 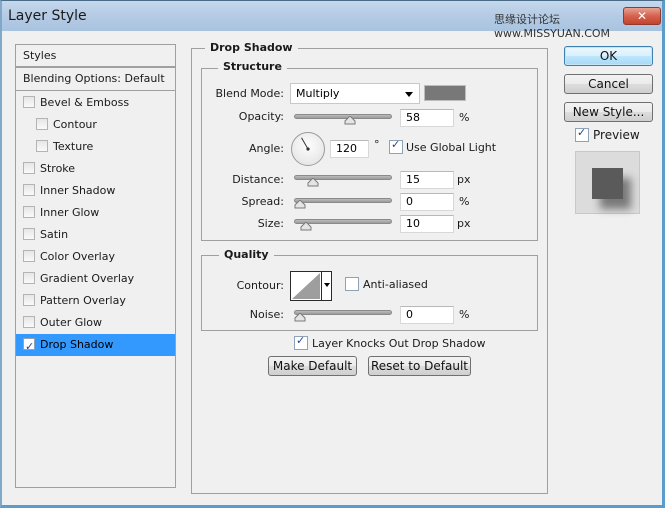 What do you see at coordinates (250, 93) in the screenshot?
I see `blend-mode-label: Blend Mode:` at bounding box center [250, 93].